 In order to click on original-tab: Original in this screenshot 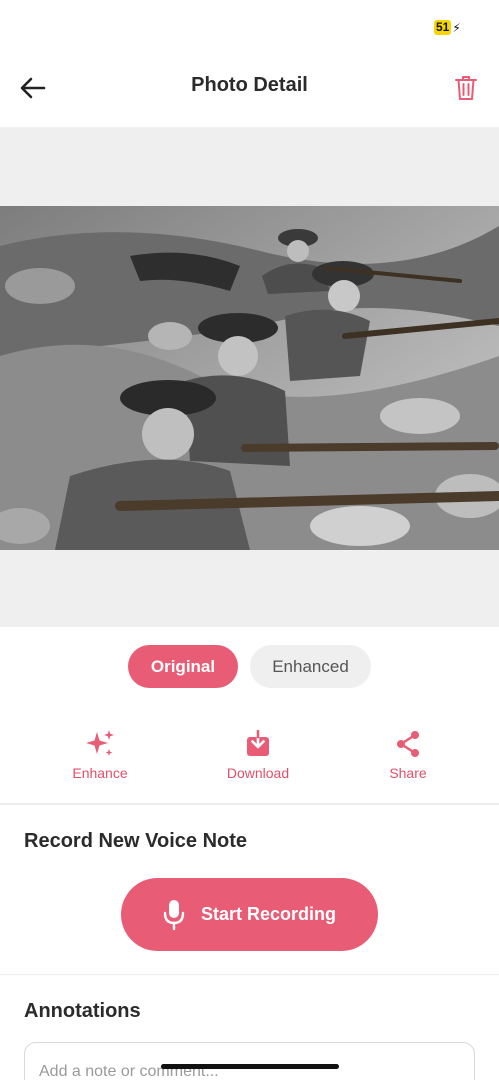, I will do `click(183, 666)`.